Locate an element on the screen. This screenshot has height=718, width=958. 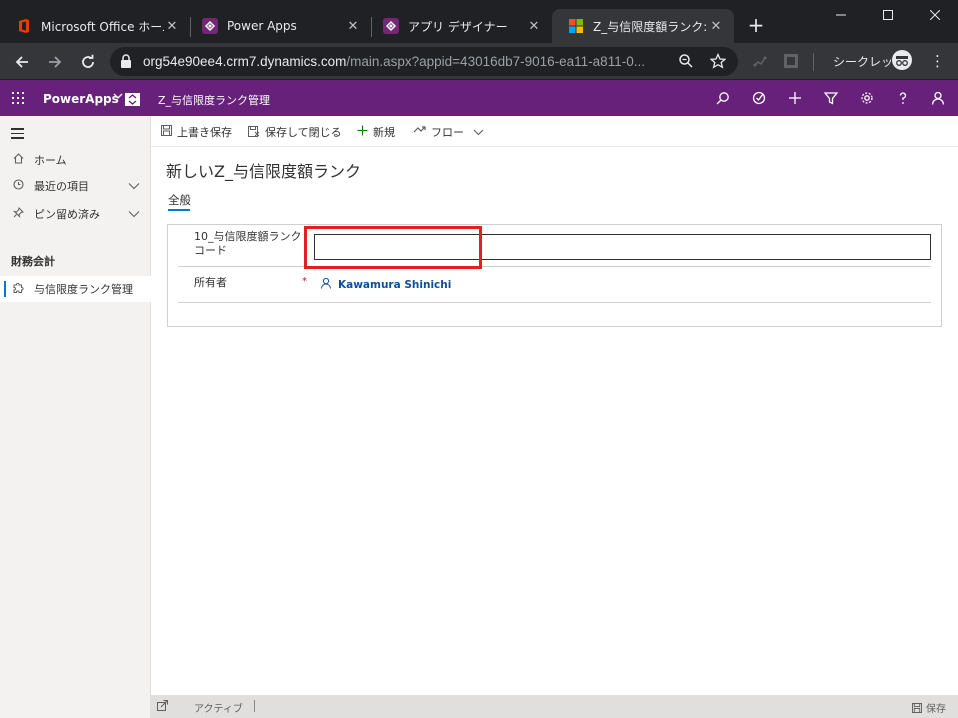
minimize-button is located at coordinates (841, 15).